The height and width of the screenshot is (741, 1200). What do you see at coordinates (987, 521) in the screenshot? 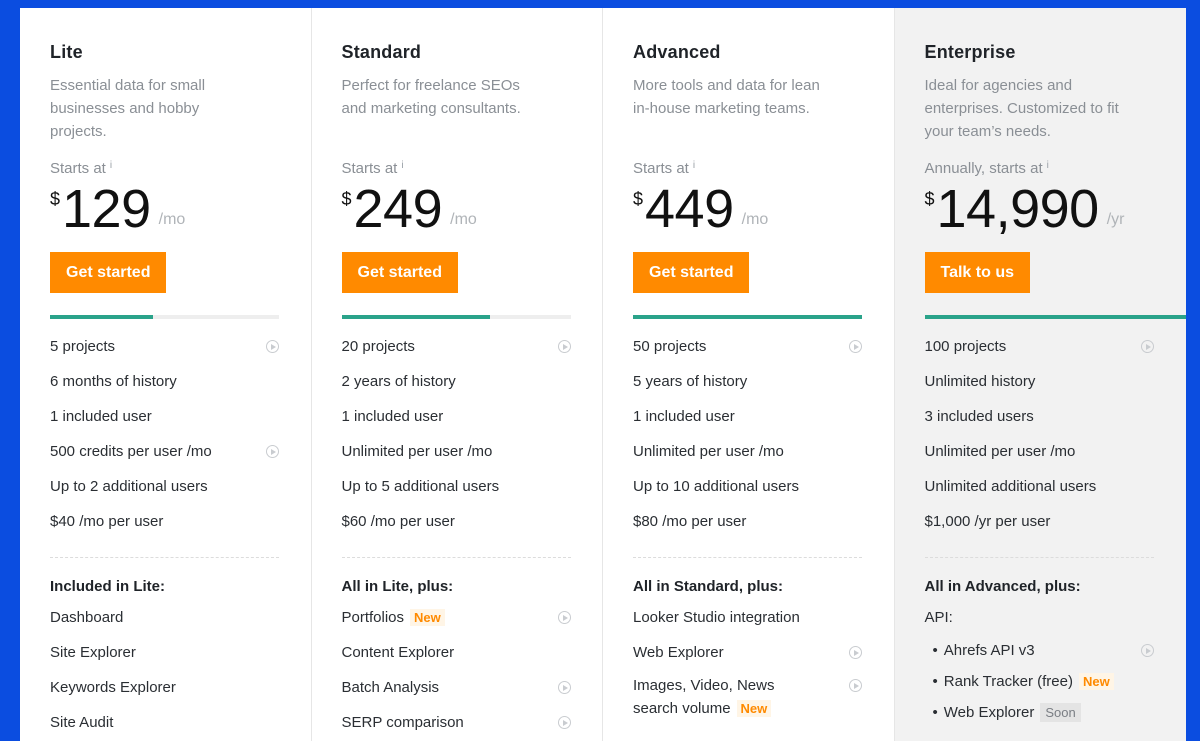
I see `limit-item: $1,000 /yr per user` at bounding box center [987, 521].